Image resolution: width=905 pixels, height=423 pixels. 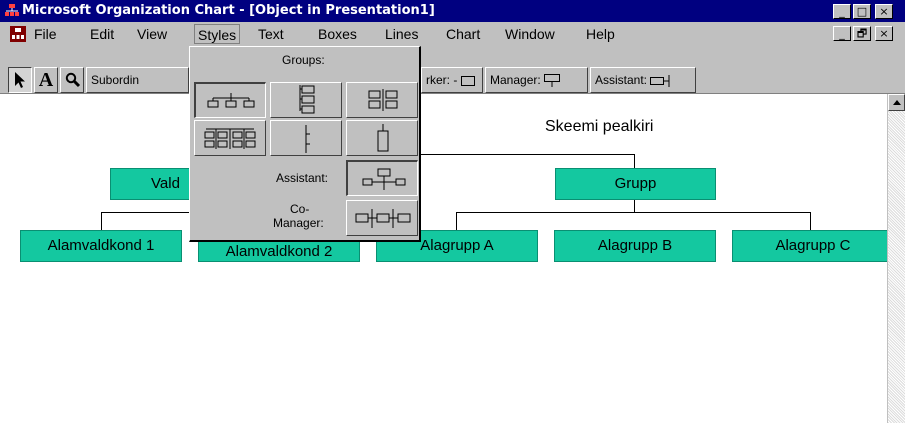 I want to click on styles-dropdown-menu: Groups: Assistant: Co- Manager:, so click(x=305, y=144).